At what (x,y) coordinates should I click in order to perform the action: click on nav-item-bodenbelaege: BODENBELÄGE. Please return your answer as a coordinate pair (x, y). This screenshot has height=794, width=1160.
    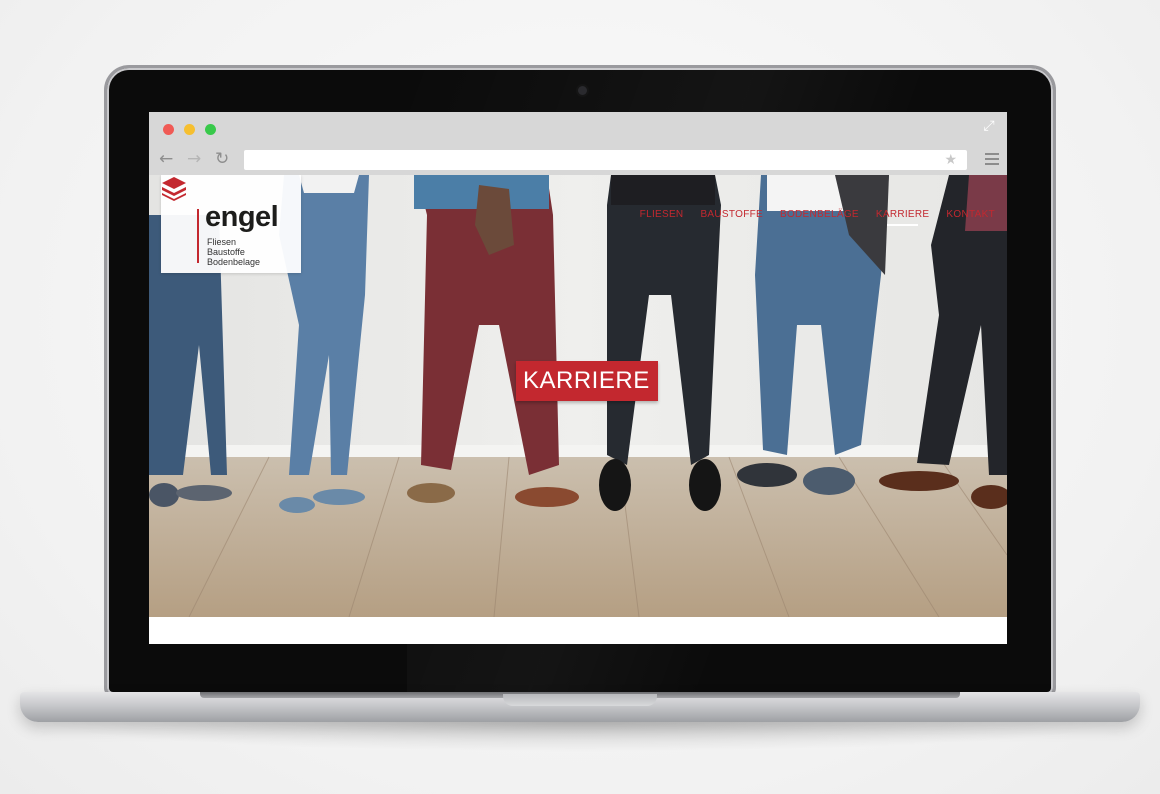
    Looking at the image, I should click on (819, 215).